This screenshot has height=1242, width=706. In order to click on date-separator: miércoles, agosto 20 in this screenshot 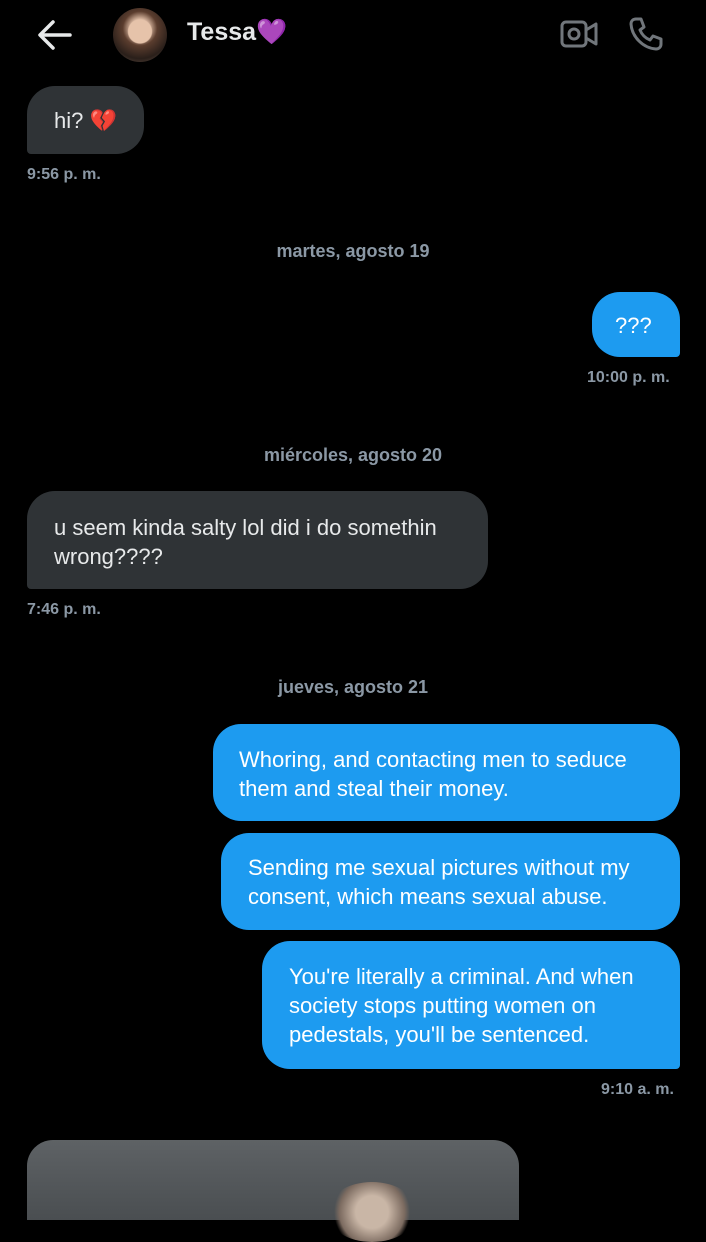, I will do `click(353, 455)`.